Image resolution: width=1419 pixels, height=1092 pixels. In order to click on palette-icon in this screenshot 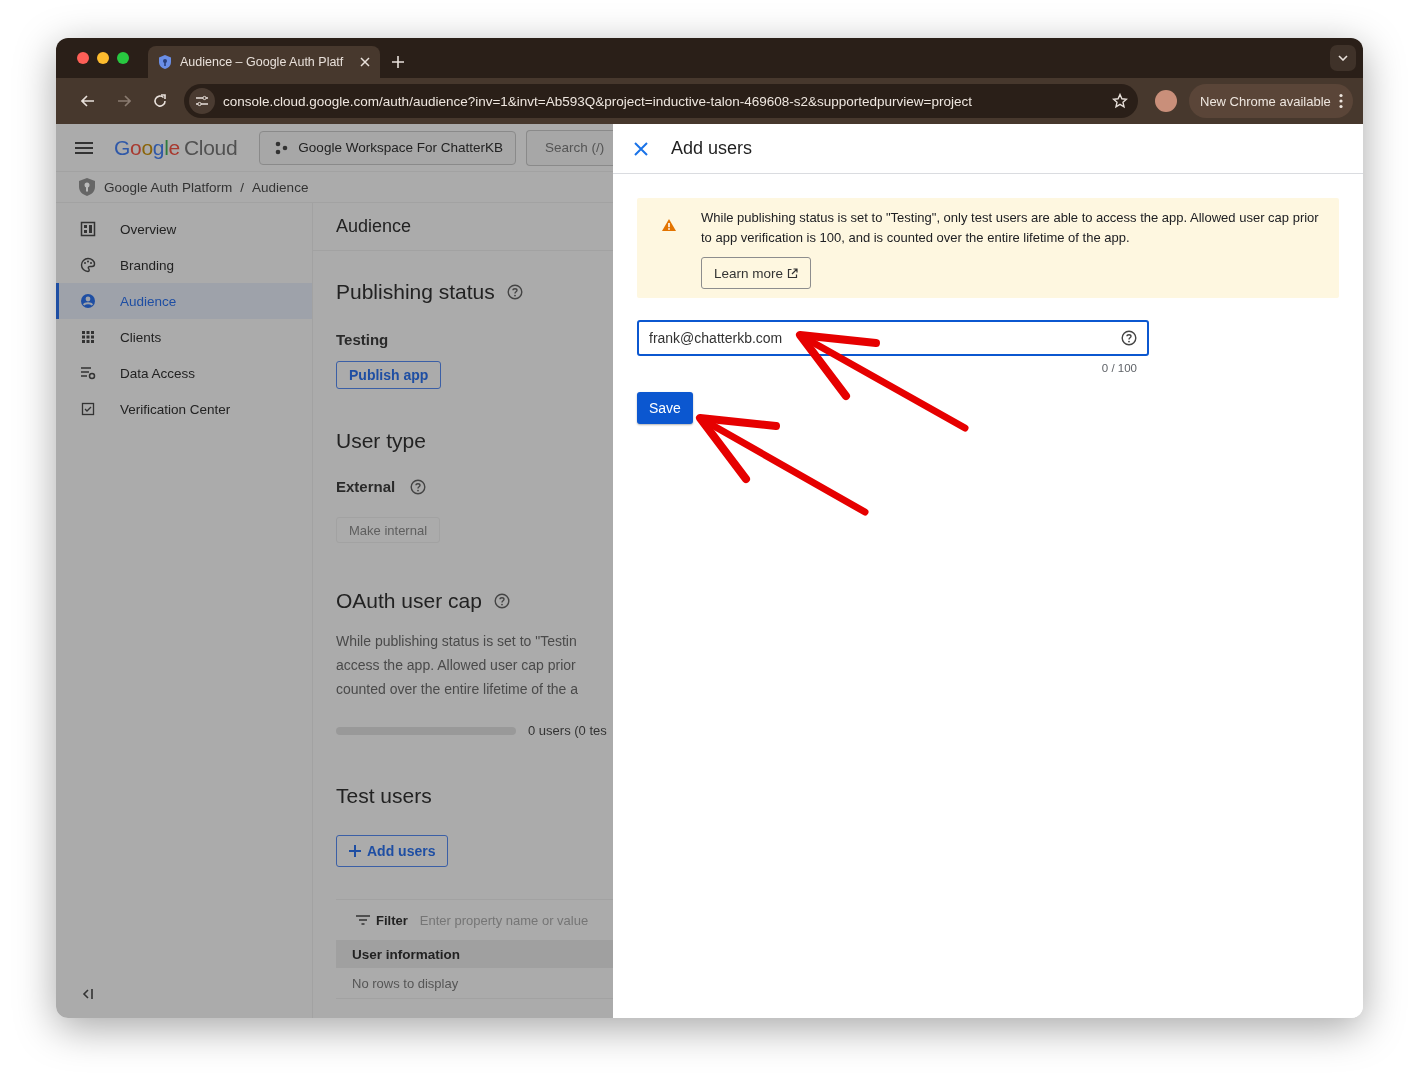, I will do `click(88, 265)`.